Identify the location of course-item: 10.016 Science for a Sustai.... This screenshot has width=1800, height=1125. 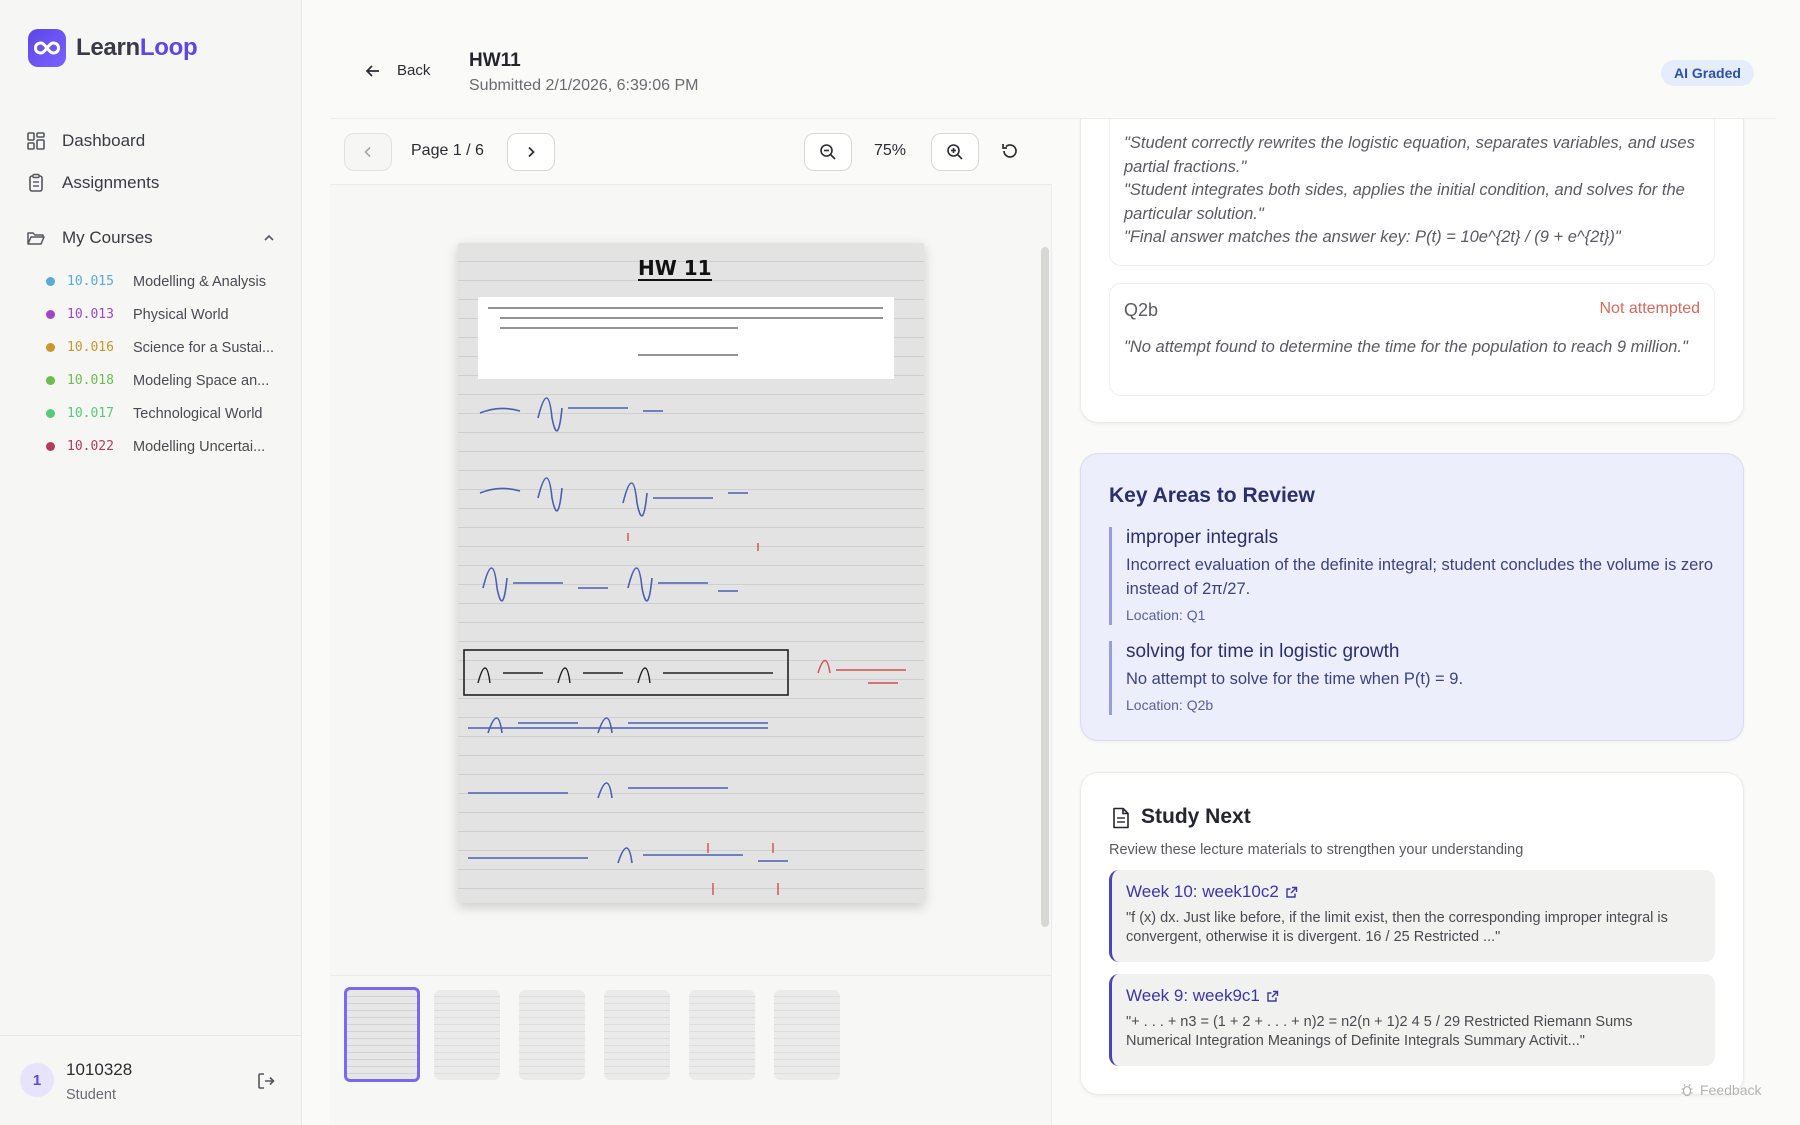
(166, 347).